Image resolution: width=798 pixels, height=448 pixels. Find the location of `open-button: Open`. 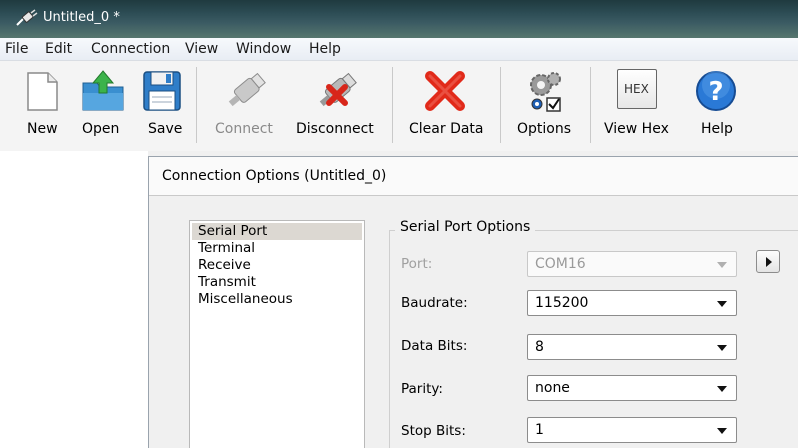

open-button: Open is located at coordinates (103, 105).